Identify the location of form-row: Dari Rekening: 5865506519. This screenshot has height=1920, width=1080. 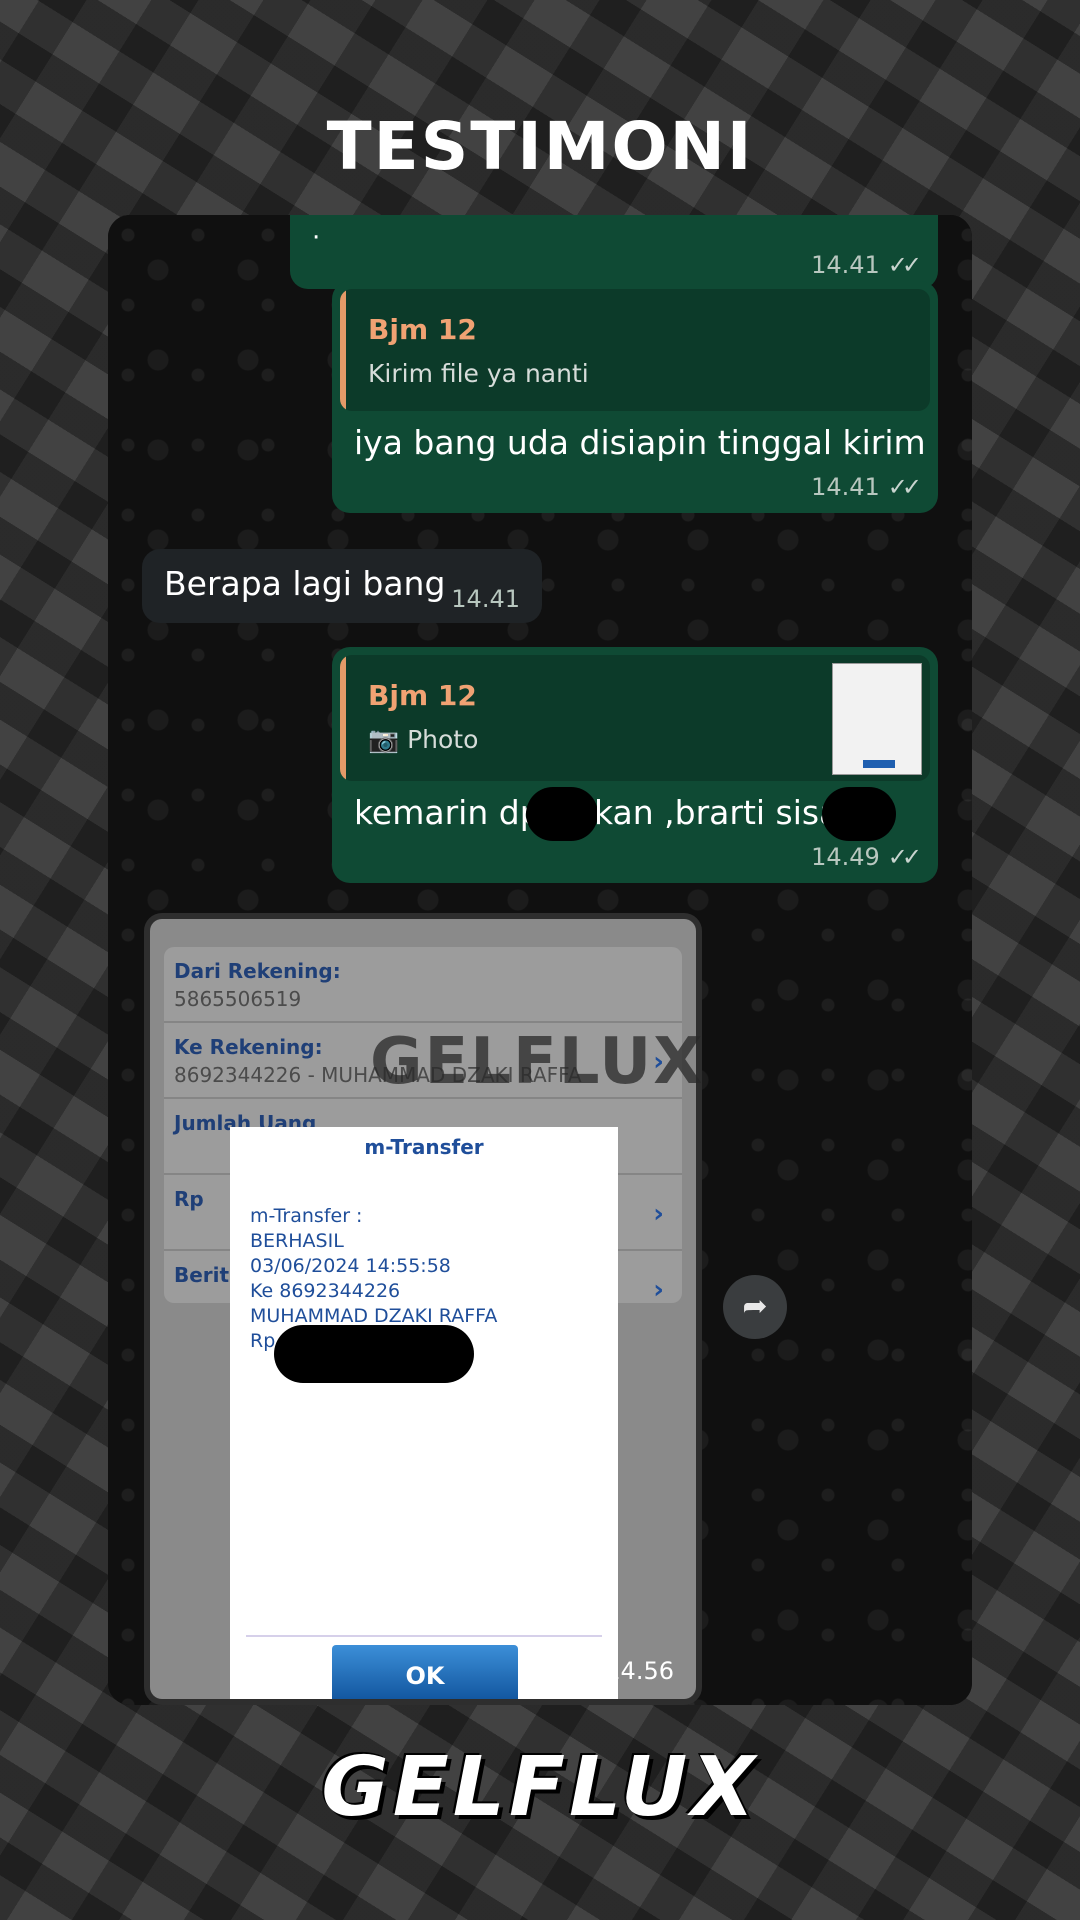
(423, 985).